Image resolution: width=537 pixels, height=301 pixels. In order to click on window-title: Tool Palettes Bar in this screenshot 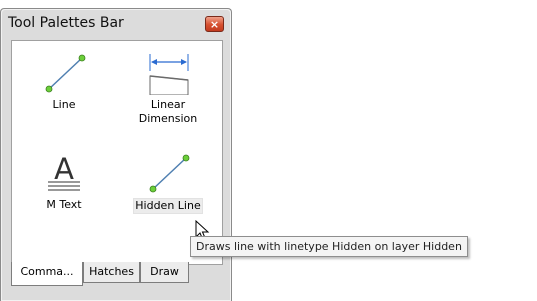, I will do `click(66, 23)`.